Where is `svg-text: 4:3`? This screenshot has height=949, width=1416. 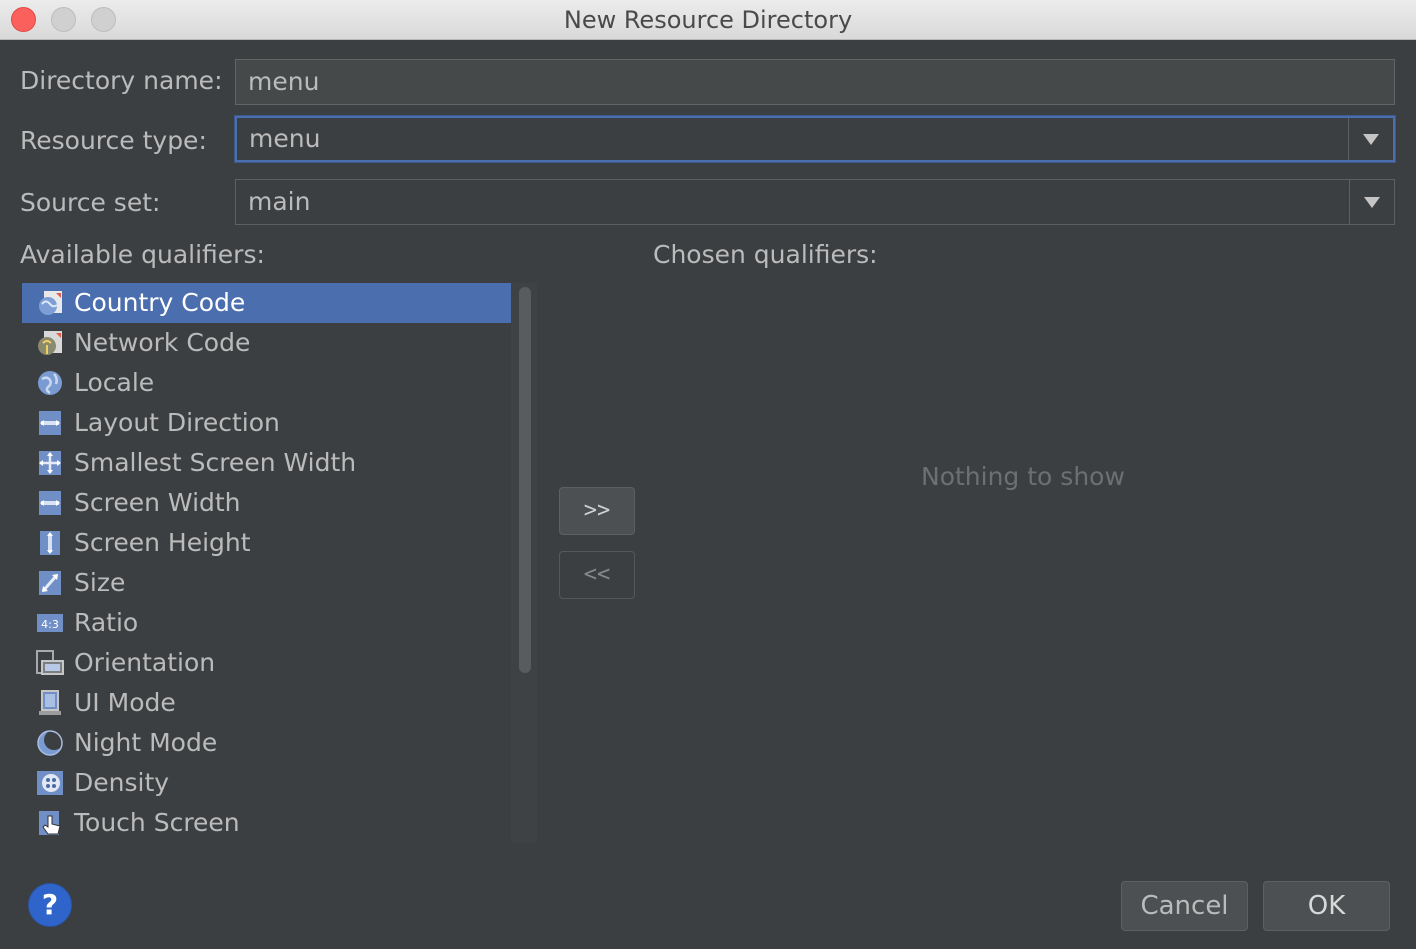
svg-text: 4:3 is located at coordinates (50, 624).